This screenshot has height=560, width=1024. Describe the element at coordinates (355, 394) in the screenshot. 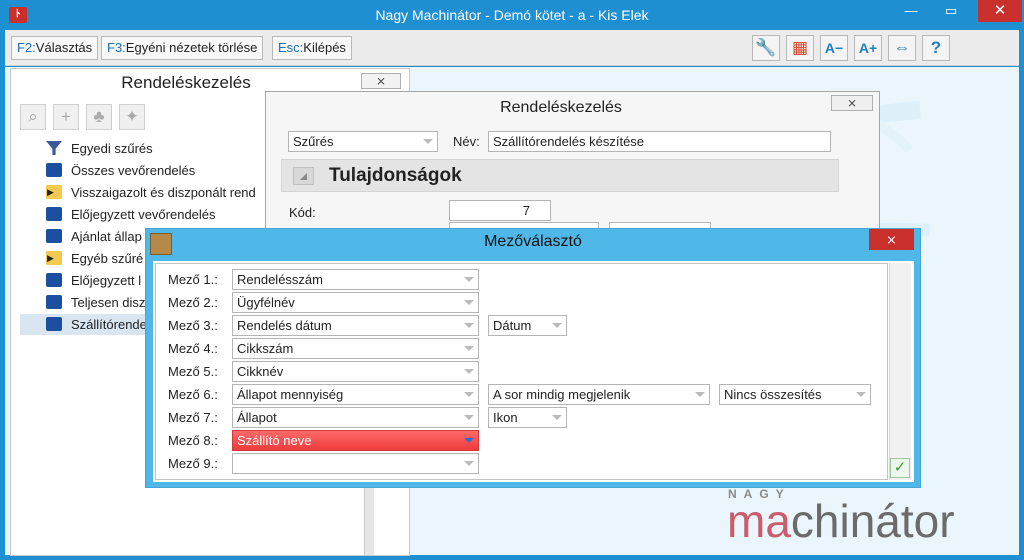

I see `field-select: Állapot mennyiség` at that location.